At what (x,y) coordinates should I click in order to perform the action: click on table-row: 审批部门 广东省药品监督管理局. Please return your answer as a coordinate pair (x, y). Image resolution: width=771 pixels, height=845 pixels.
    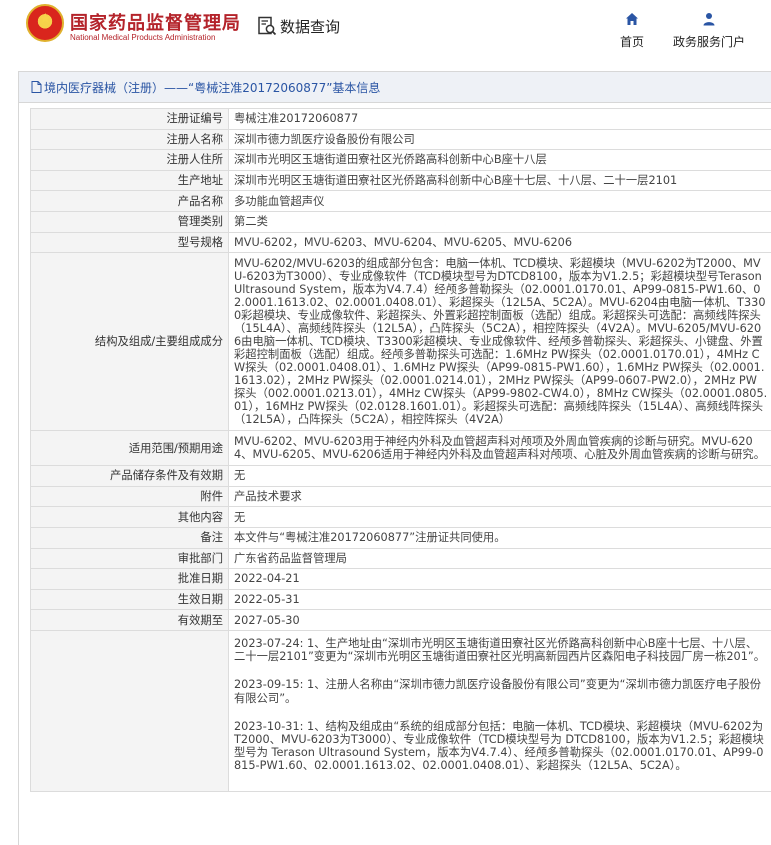
    Looking at the image, I should click on (400, 558).